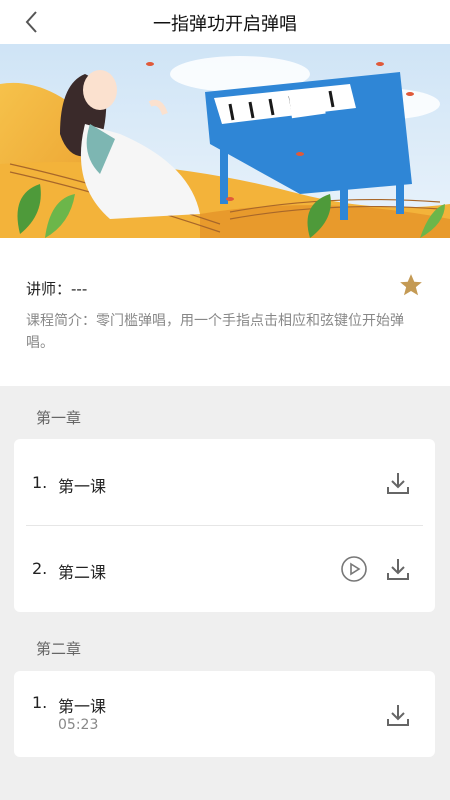 This screenshot has width=450, height=800. What do you see at coordinates (40, 568) in the screenshot?
I see `lesson-number: 2.` at bounding box center [40, 568].